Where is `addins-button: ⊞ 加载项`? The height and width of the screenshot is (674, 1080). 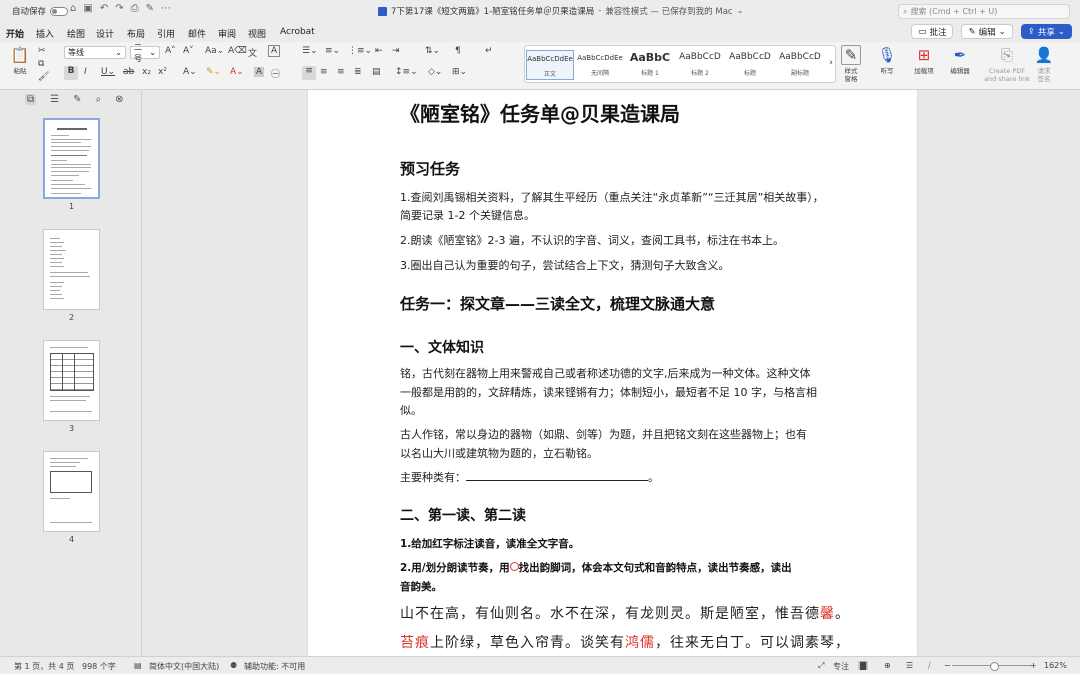
addins-button: ⊞ 加载项 is located at coordinates (924, 60).